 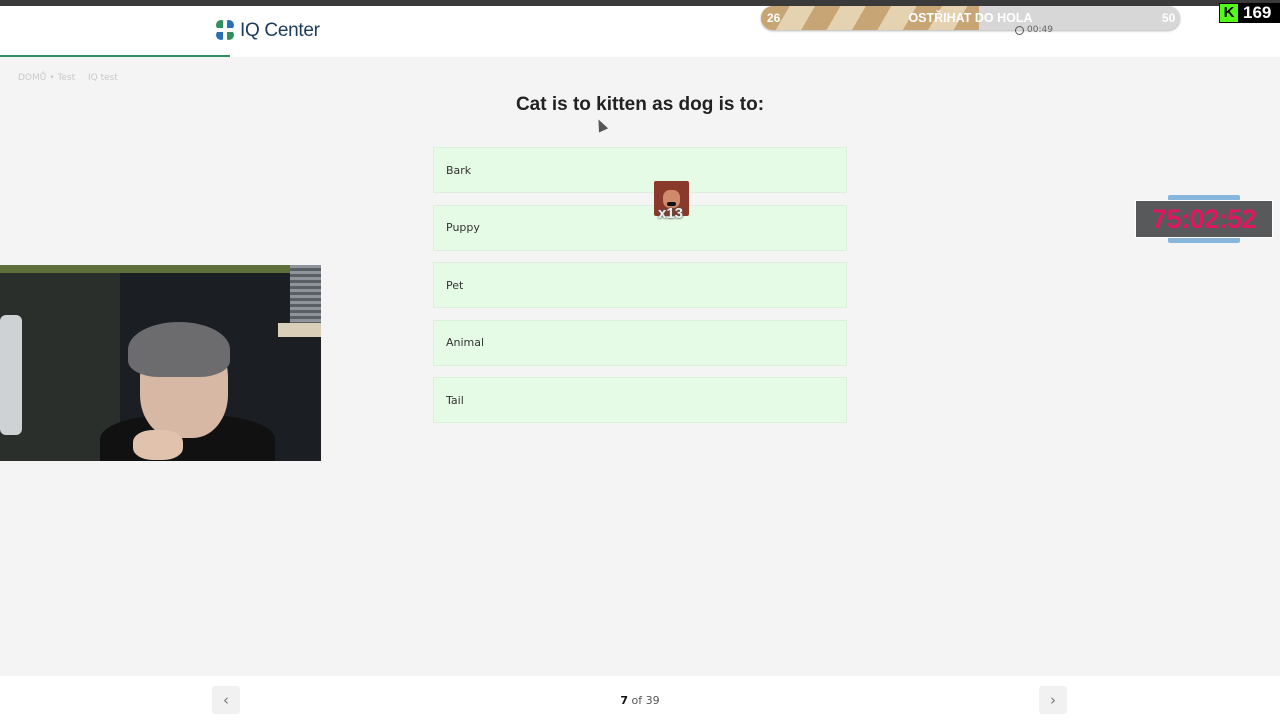 What do you see at coordinates (299, 330) in the screenshot?
I see `webcam-shelf` at bounding box center [299, 330].